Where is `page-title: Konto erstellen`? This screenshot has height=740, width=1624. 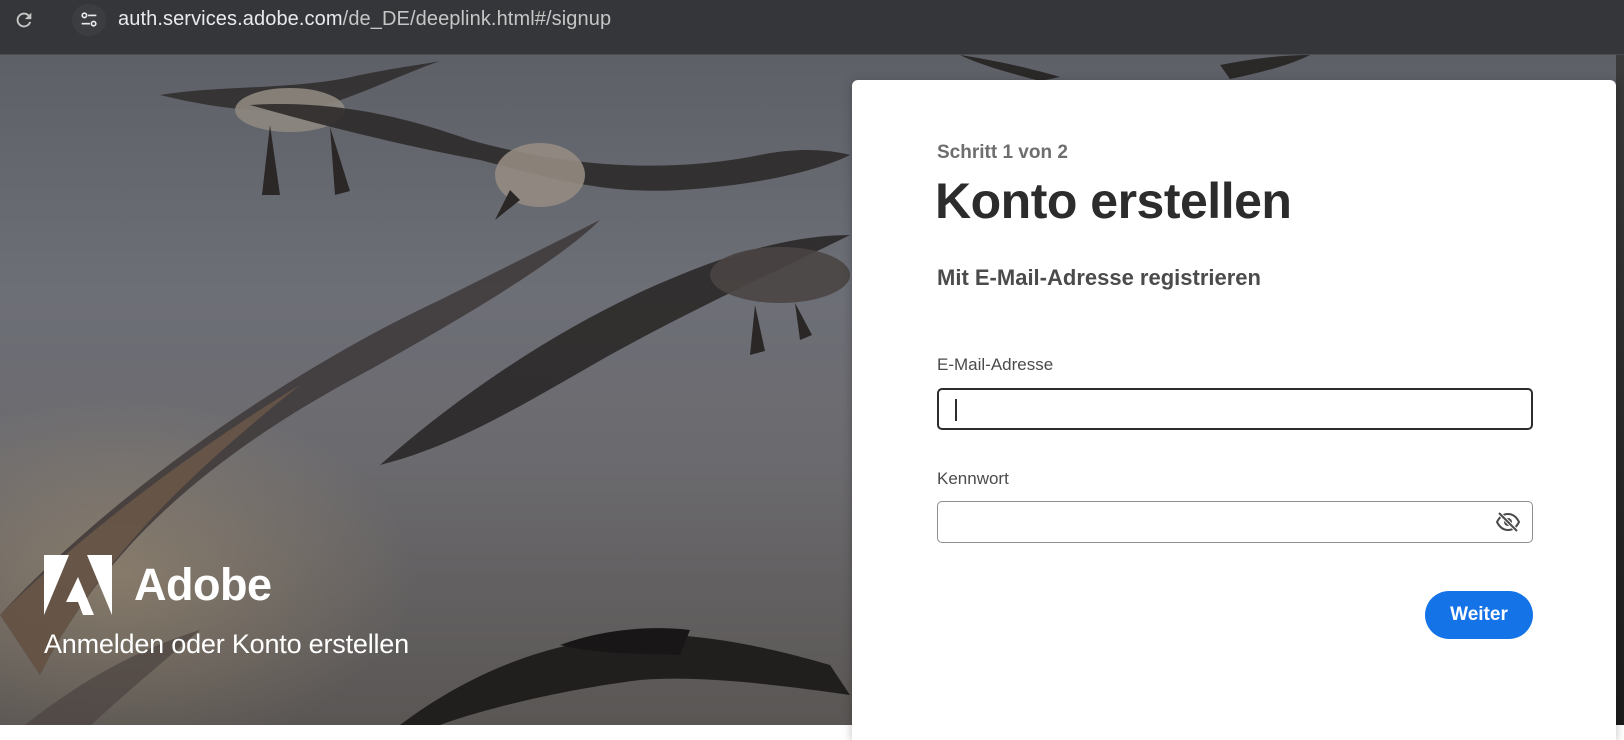
page-title: Konto erstellen is located at coordinates (1113, 201).